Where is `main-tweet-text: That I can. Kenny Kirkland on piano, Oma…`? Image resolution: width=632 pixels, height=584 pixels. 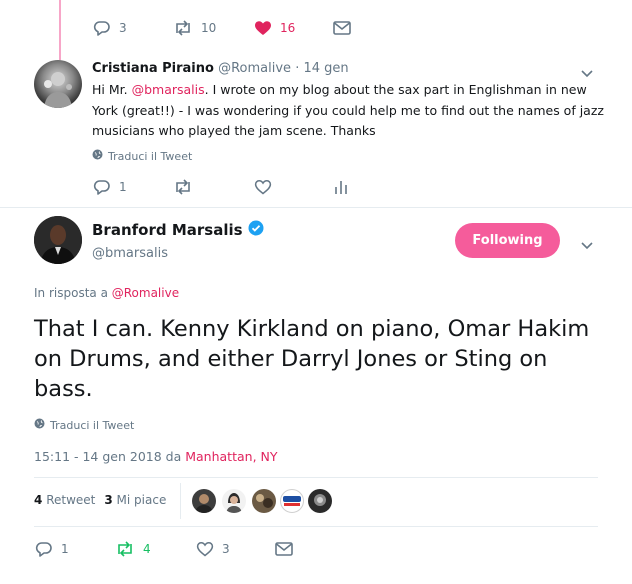
main-tweet-text: That I can. Kenny Kirkland on piano, Oma… is located at coordinates (312, 359).